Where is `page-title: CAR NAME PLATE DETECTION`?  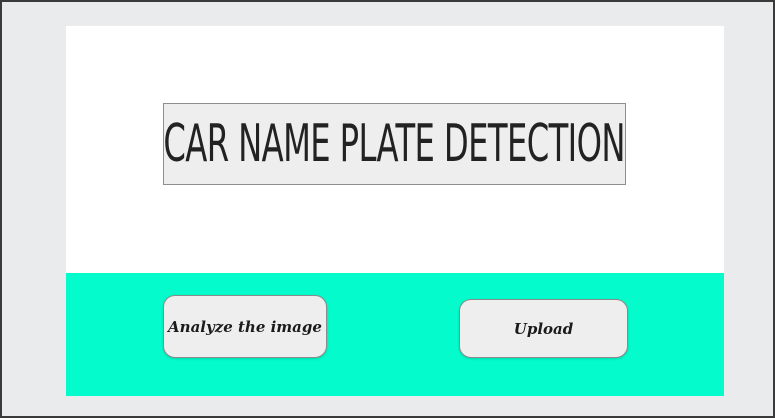
page-title: CAR NAME PLATE DETECTION is located at coordinates (394, 144).